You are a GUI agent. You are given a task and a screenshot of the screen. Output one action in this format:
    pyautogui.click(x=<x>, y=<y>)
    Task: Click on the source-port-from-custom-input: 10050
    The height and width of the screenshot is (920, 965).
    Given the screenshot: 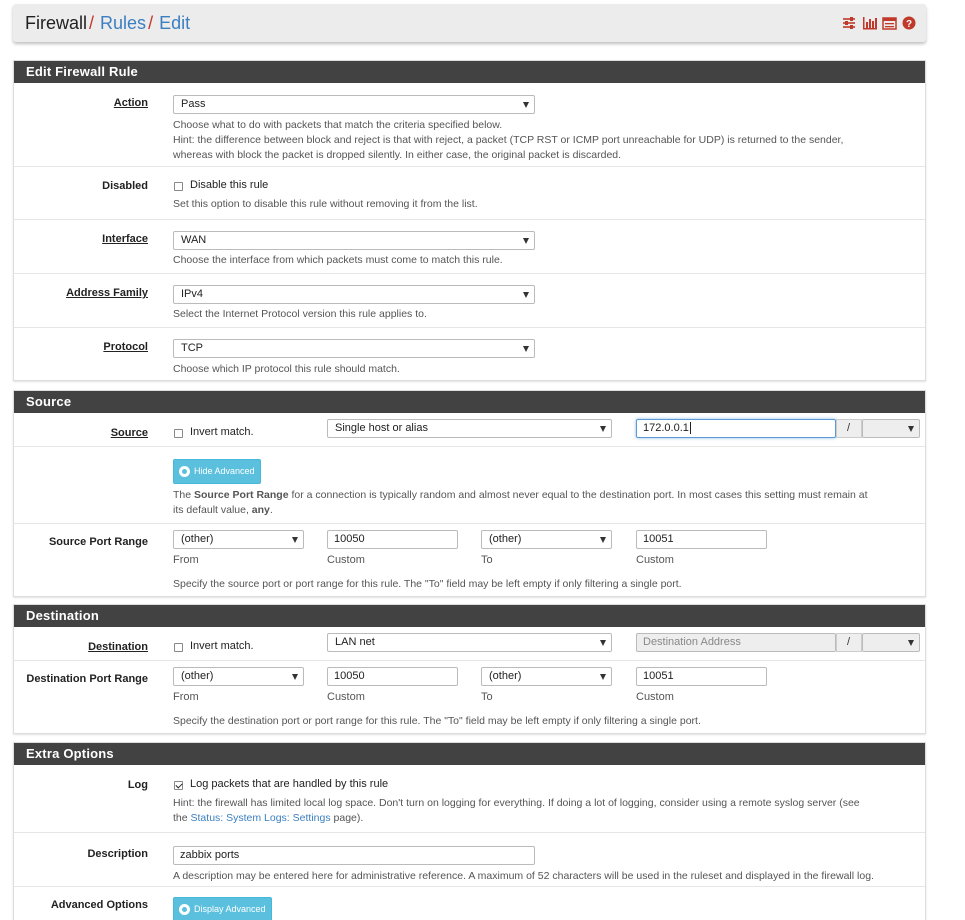 What is the action you would take?
    pyautogui.click(x=392, y=539)
    